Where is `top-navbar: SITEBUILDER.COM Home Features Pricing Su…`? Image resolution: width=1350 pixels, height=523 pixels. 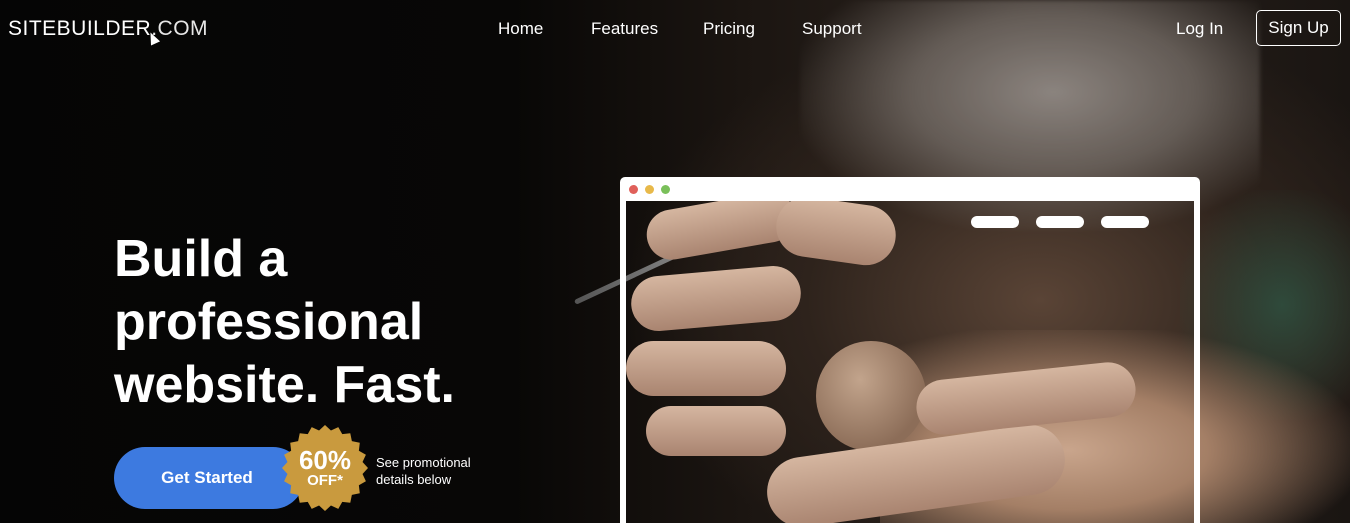 top-navbar: SITEBUILDER.COM Home Features Pricing Su… is located at coordinates (675, 29).